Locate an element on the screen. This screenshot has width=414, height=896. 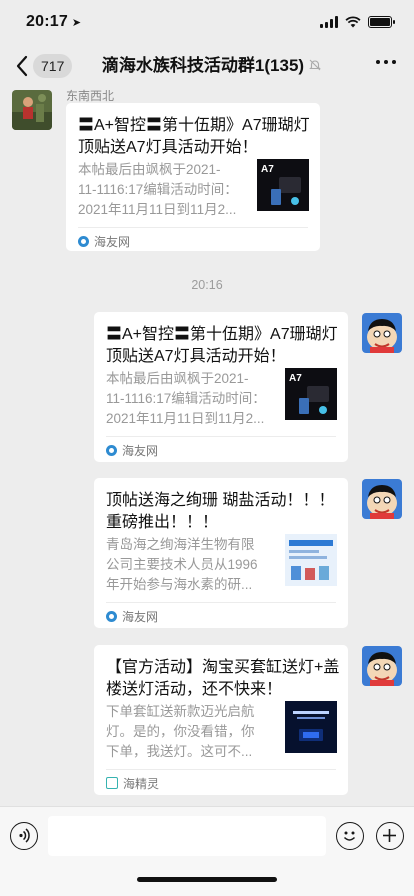
voice-input-button is located at coordinates (24, 836).